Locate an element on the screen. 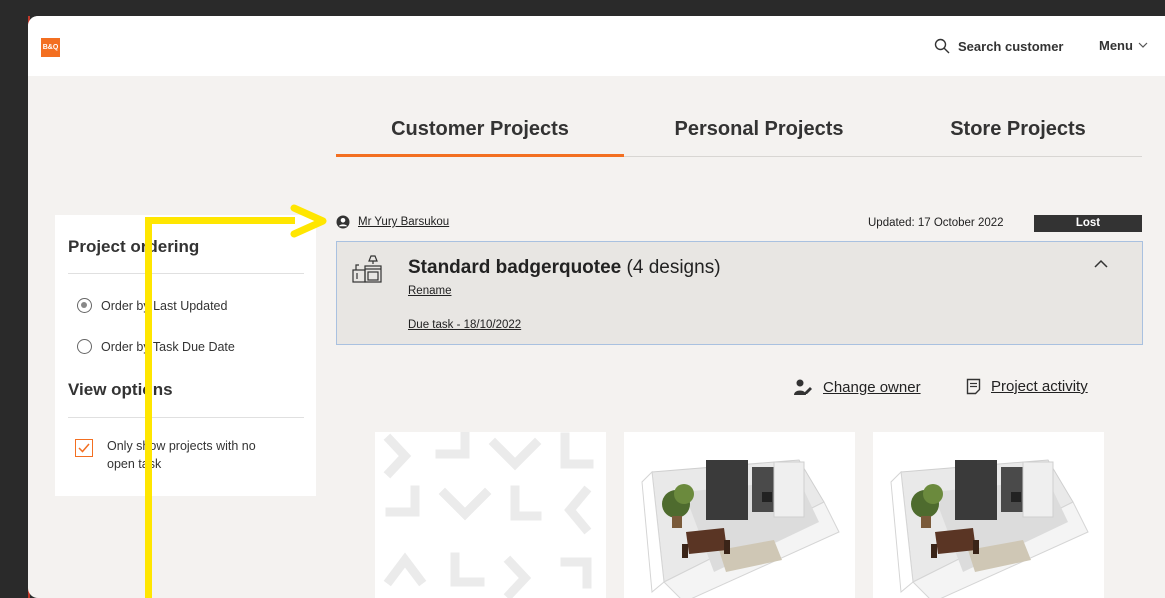  project-name: Standard badgerquotee is located at coordinates (515, 267).